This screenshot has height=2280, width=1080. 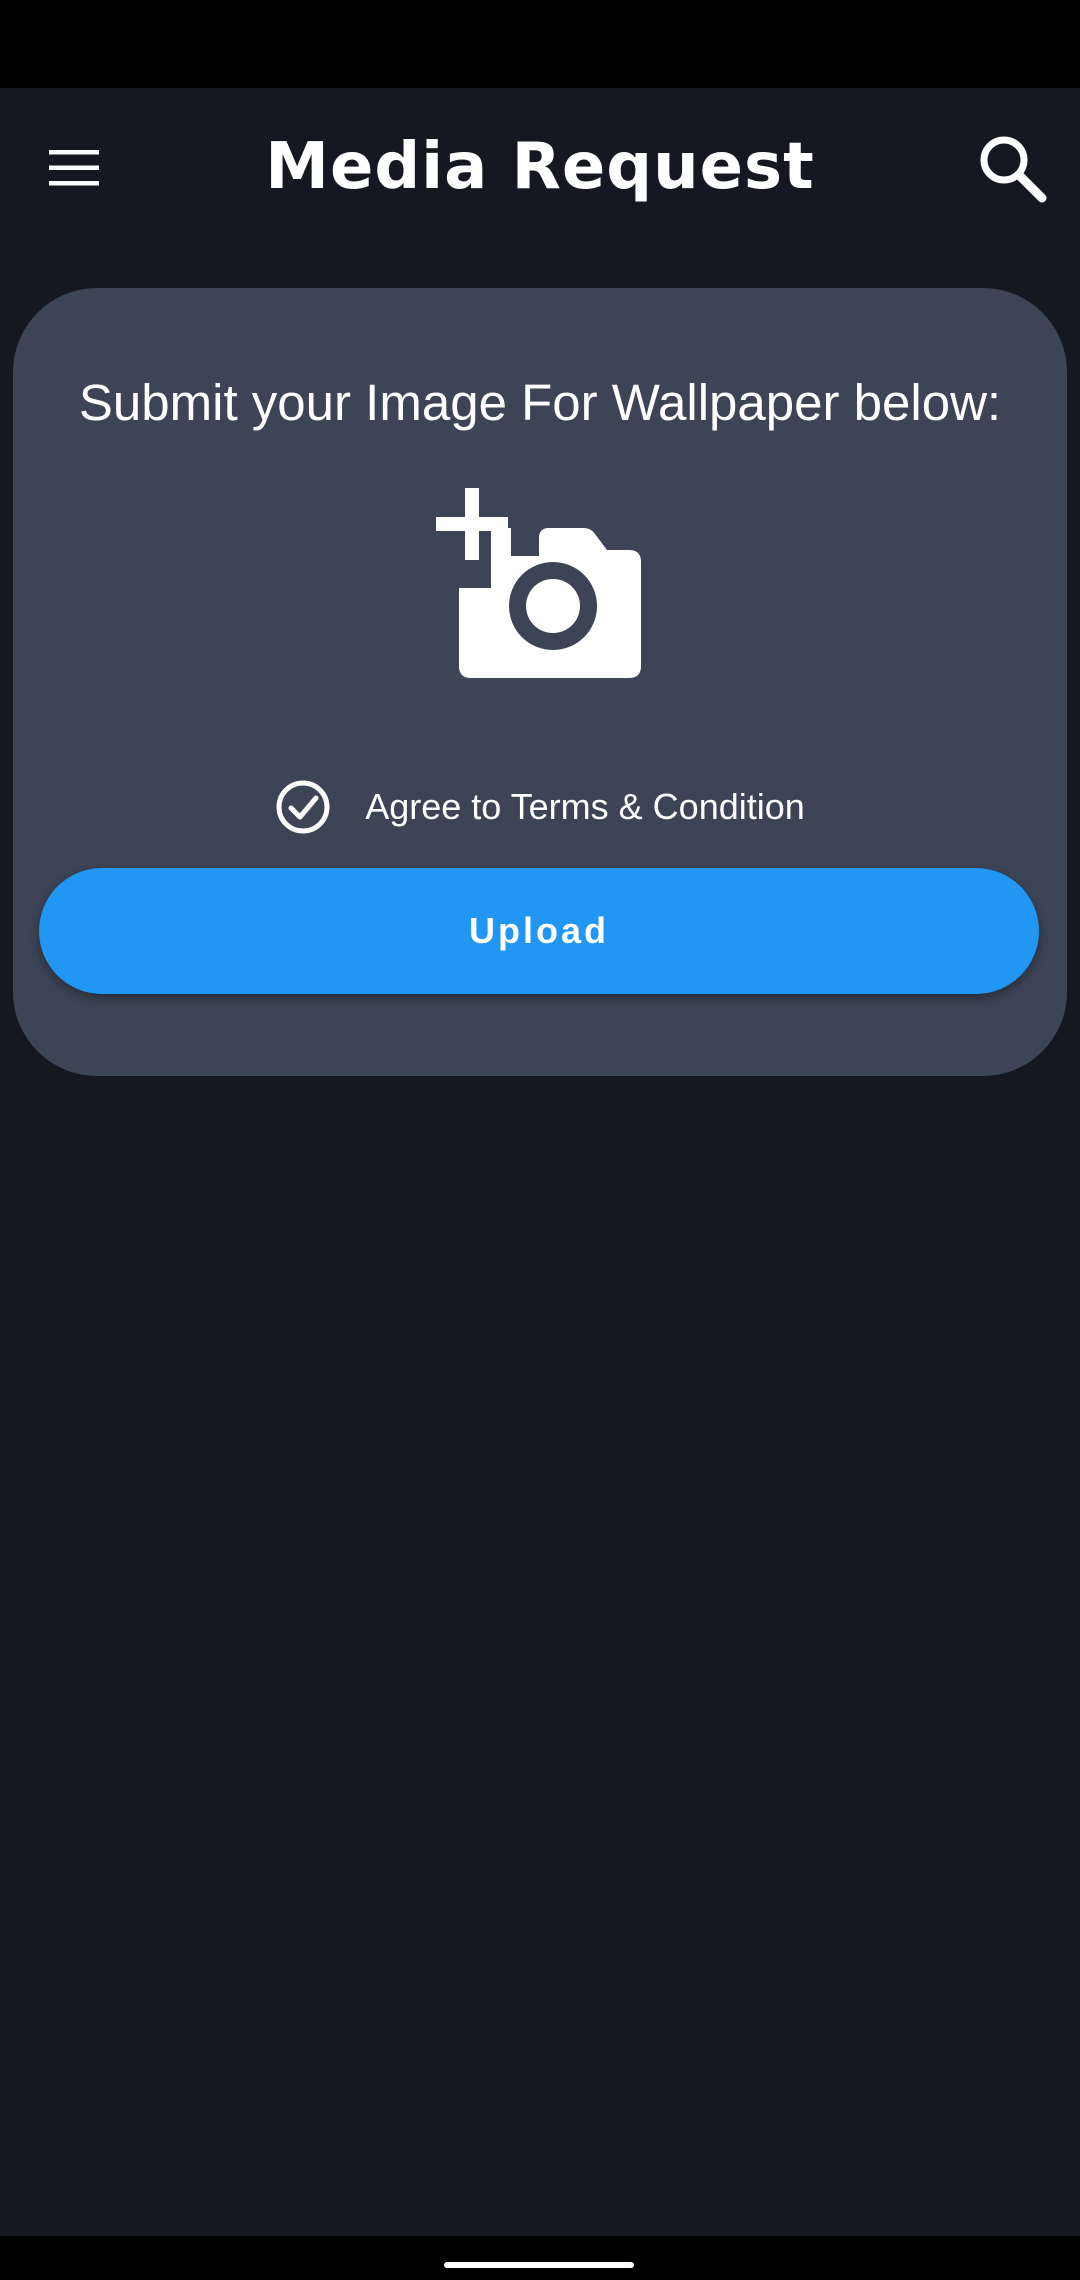 I want to click on upload-button: Upload, so click(x=539, y=931).